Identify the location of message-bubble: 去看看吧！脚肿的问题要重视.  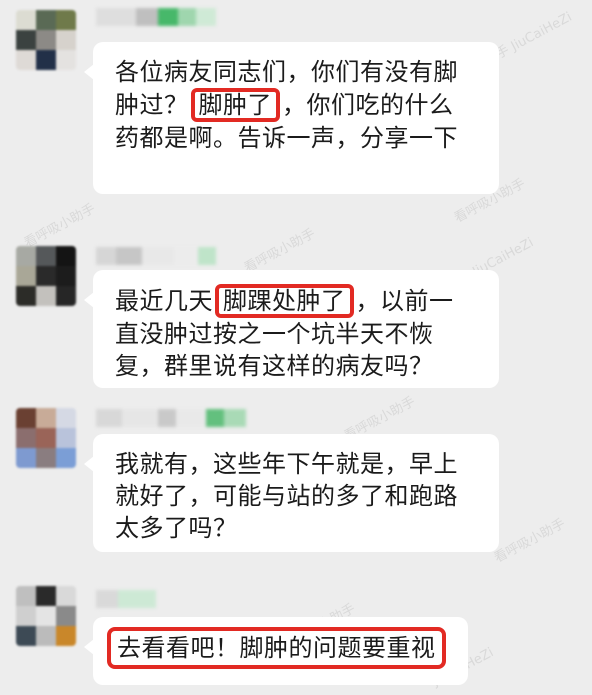
(276, 651).